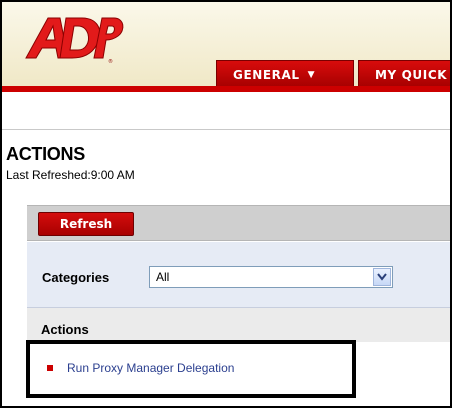 This screenshot has width=452, height=408. What do you see at coordinates (271, 277) in the screenshot?
I see `categories-select: All` at bounding box center [271, 277].